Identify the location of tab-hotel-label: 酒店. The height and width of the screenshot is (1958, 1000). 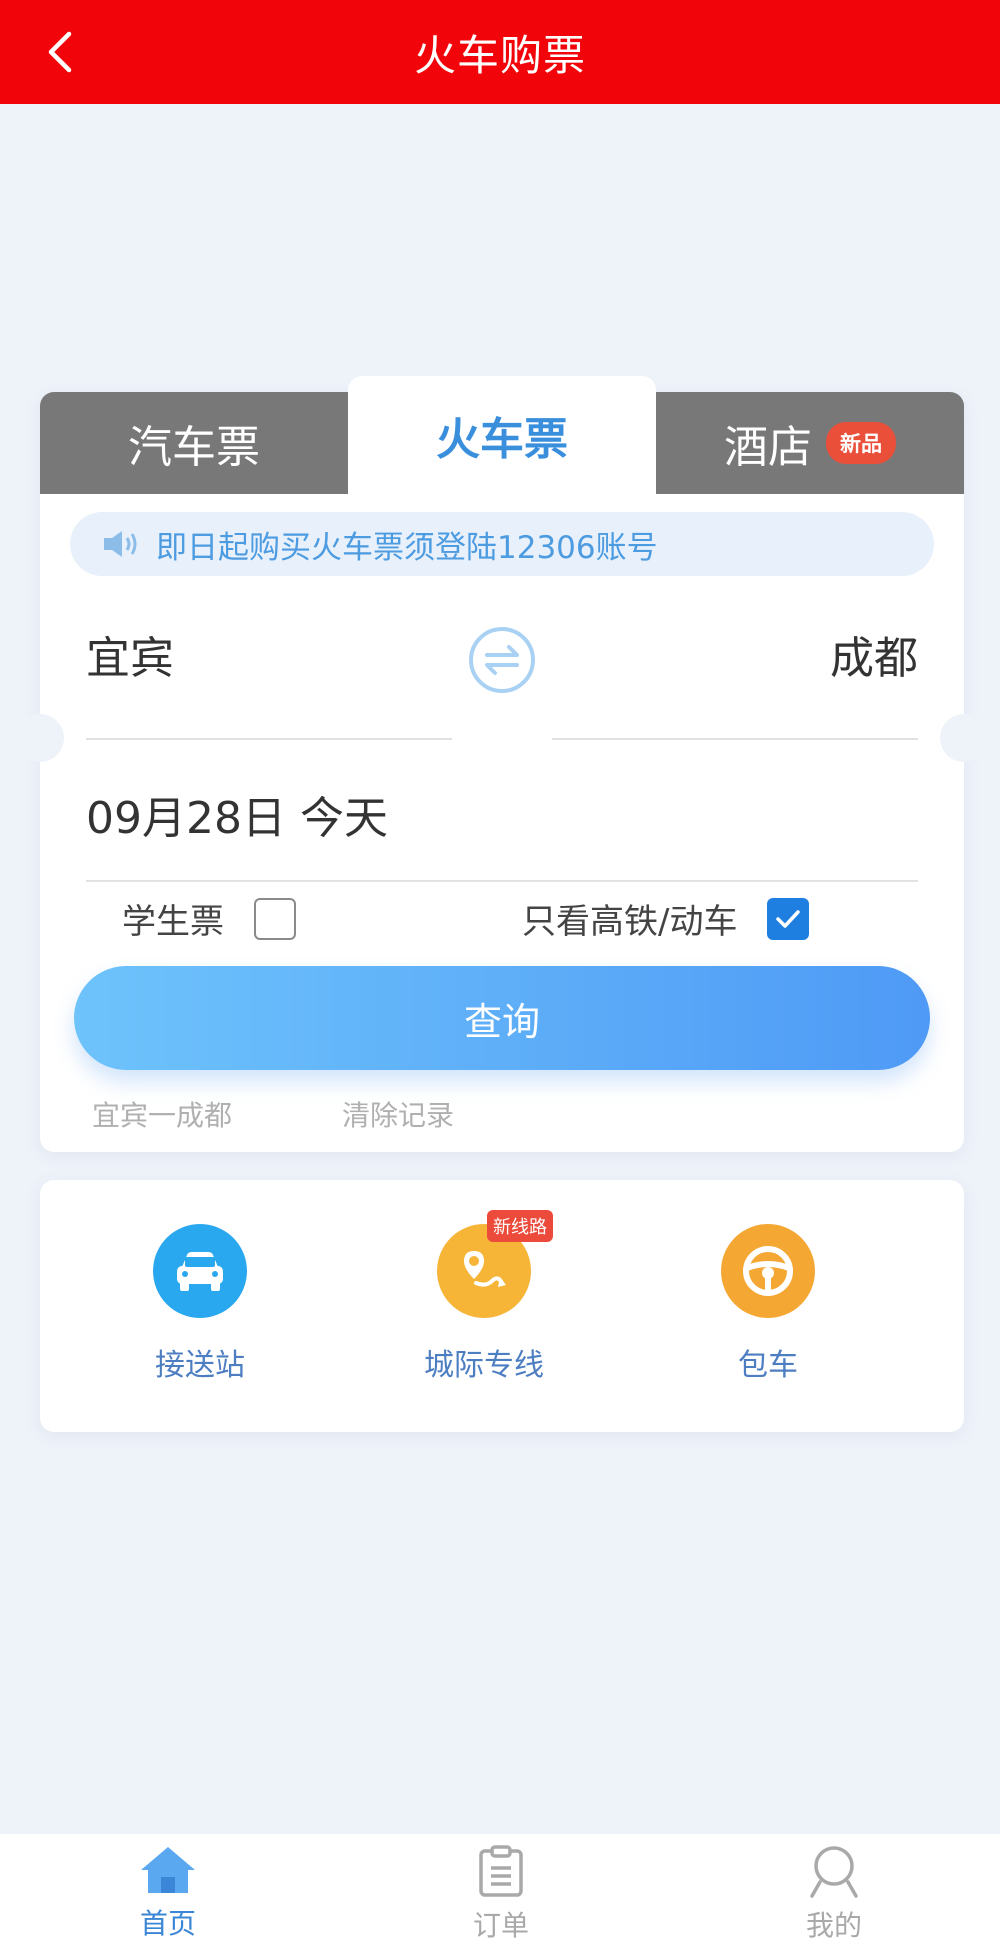
(768, 447).